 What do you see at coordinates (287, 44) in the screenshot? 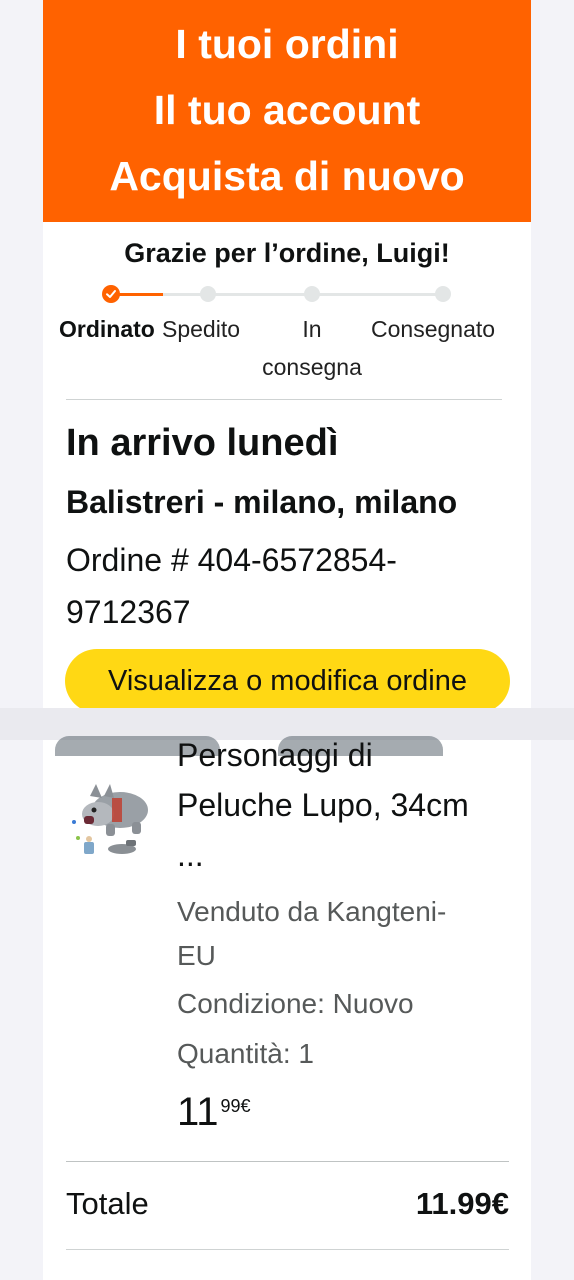
I see `your-orders-link: I tuoi ordini` at bounding box center [287, 44].